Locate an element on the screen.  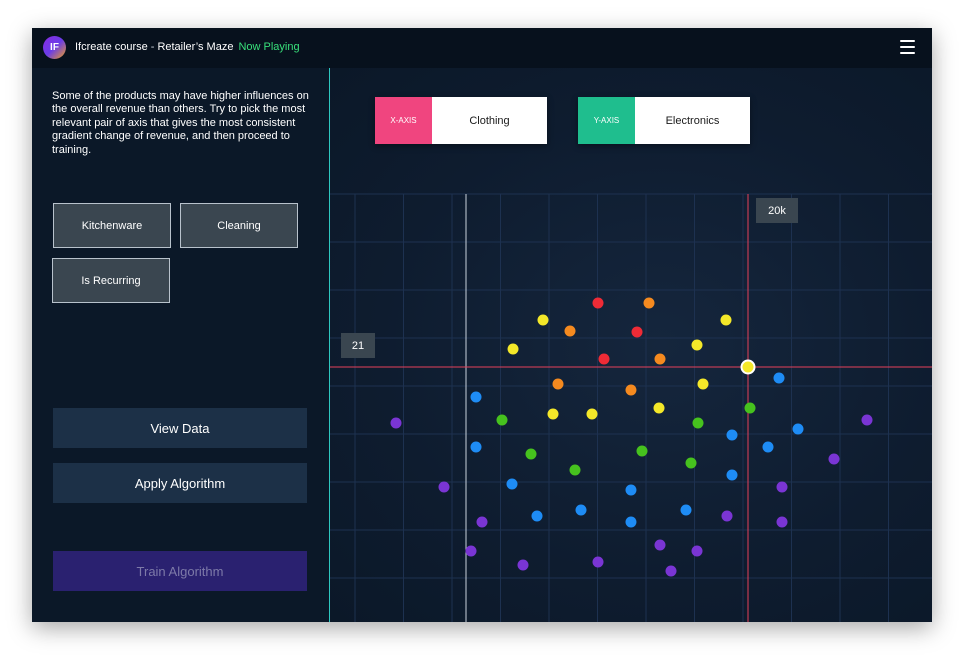
game-name: Retailer’s Maze is located at coordinates (195, 47).